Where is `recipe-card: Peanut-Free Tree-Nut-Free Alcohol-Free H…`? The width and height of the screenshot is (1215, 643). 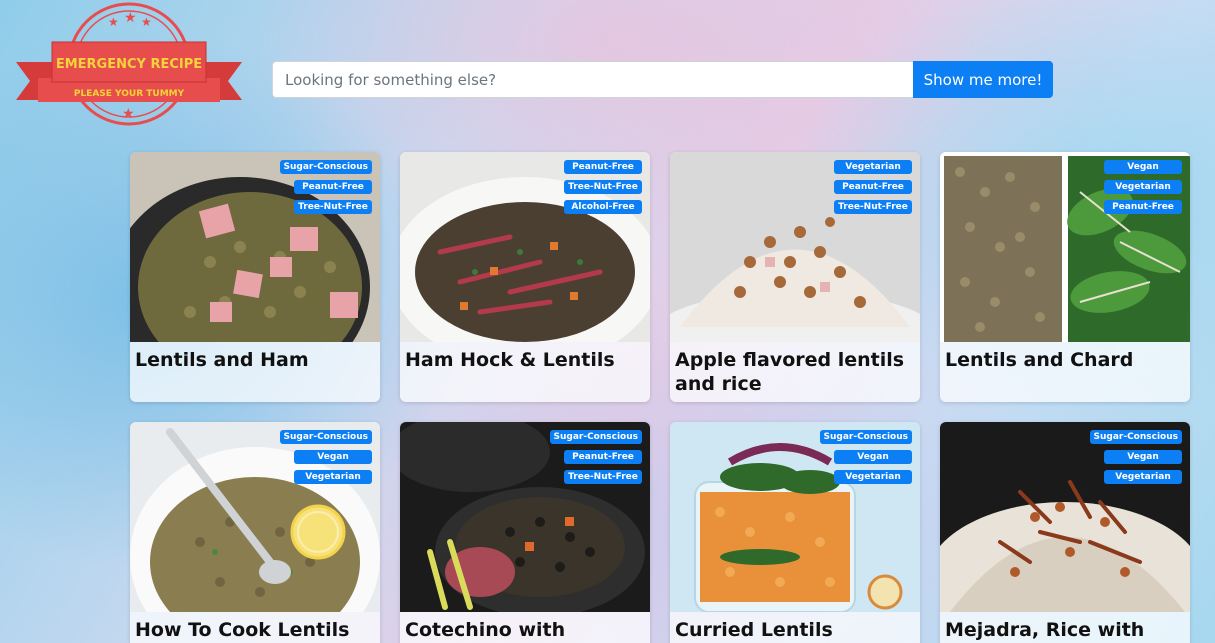
recipe-card: Peanut-Free Tree-Nut-Free Alcohol-Free H… is located at coordinates (525, 277).